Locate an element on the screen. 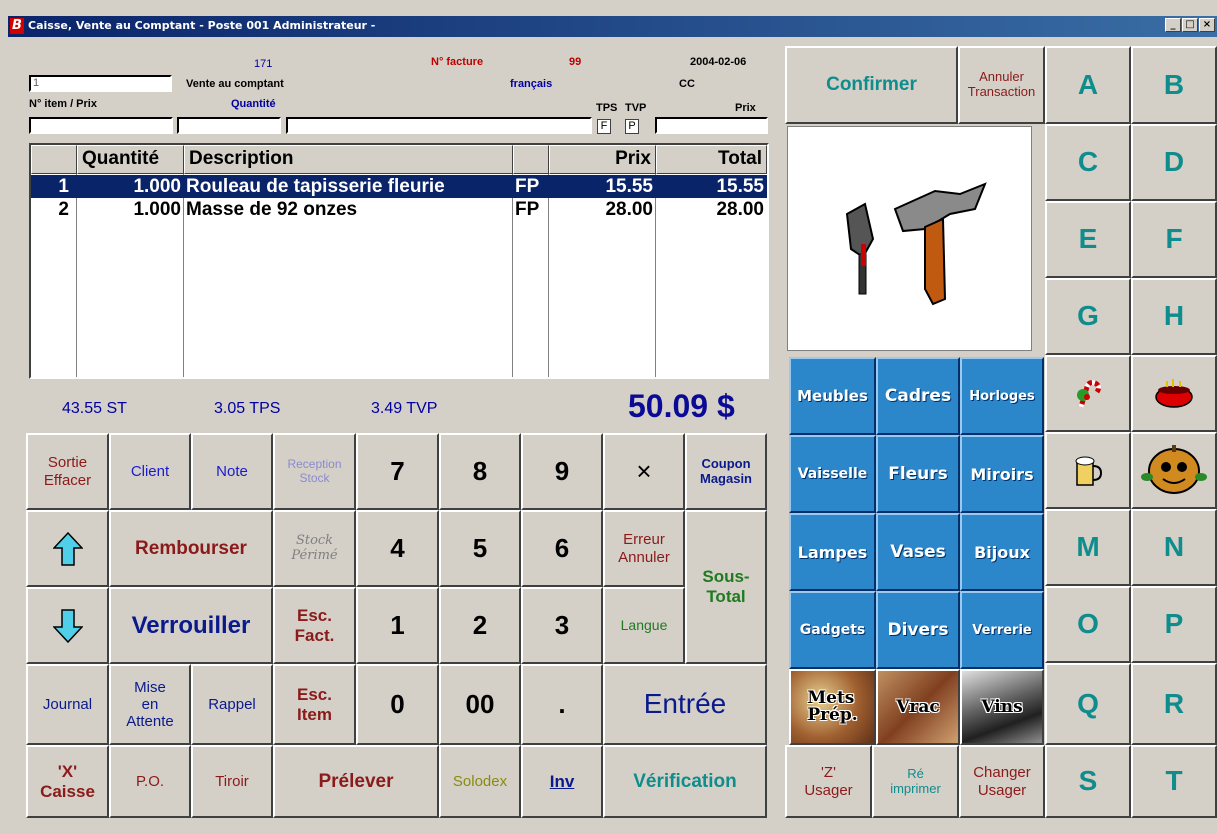  table-row: 2 1.000 Masse de 92 onzes FP 28.00 28.00 is located at coordinates (399, 209).